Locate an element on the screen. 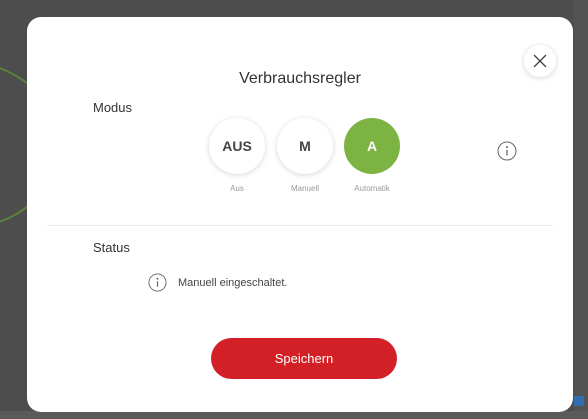 The height and width of the screenshot is (419, 588). status-info-icon-wrap is located at coordinates (157, 282).